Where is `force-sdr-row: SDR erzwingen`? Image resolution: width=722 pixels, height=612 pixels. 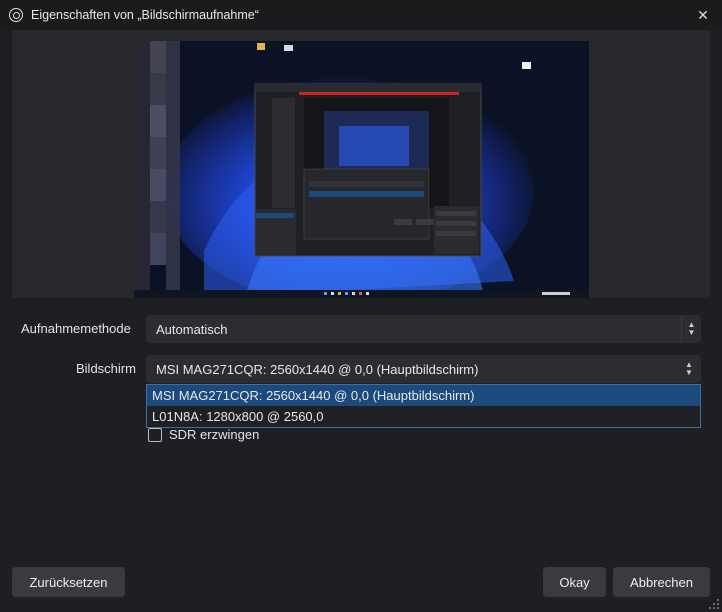 force-sdr-row: SDR erzwingen is located at coordinates (203, 434).